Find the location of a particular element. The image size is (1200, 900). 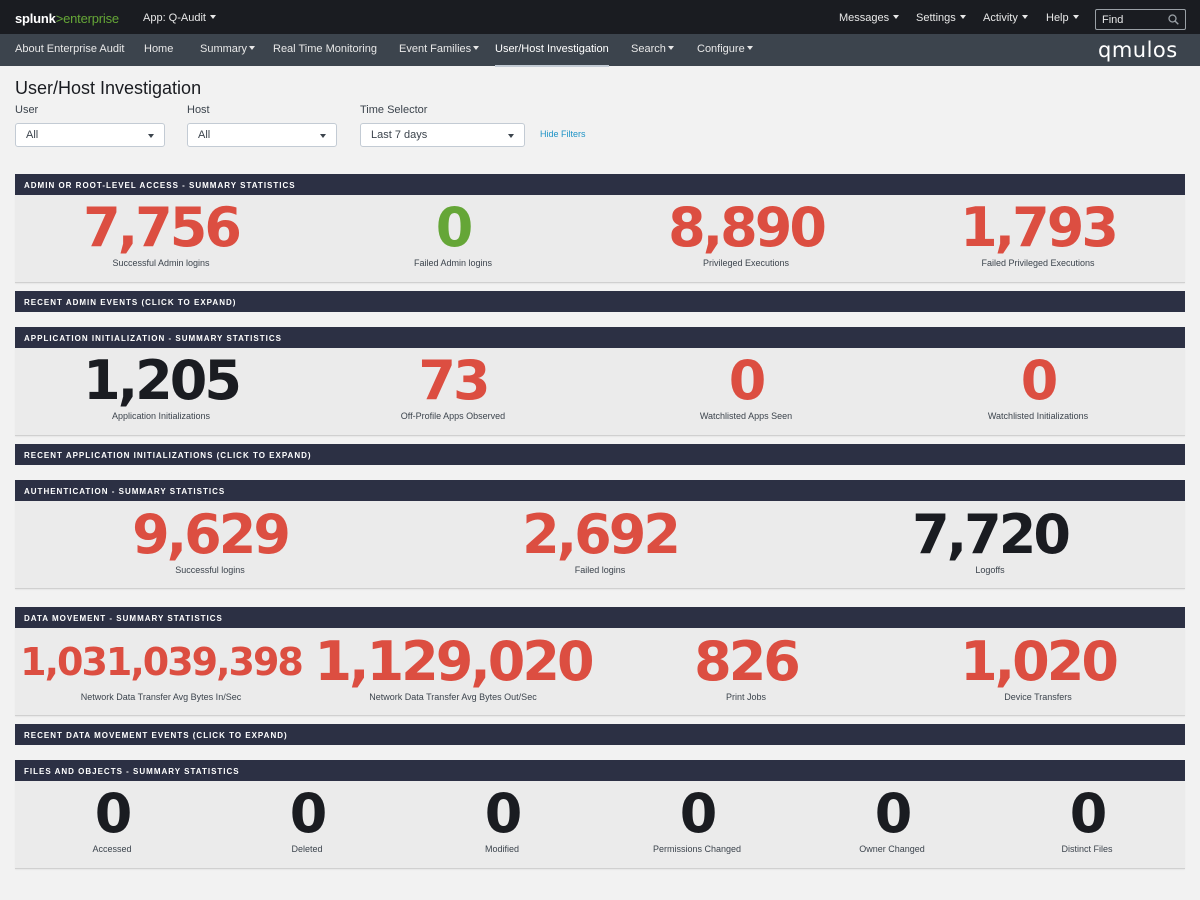

messages-menu: Messages is located at coordinates (869, 18).